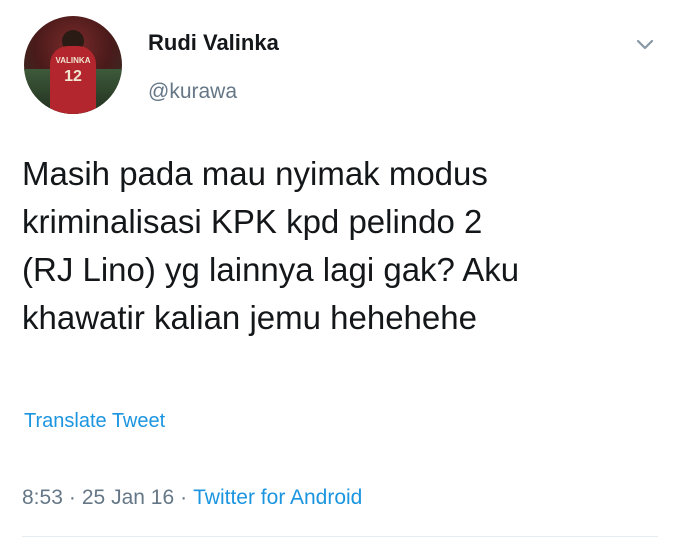 The height and width of the screenshot is (544, 680). I want to click on tweet-text-line: Masih pada mau nyimak modus, so click(255, 173).